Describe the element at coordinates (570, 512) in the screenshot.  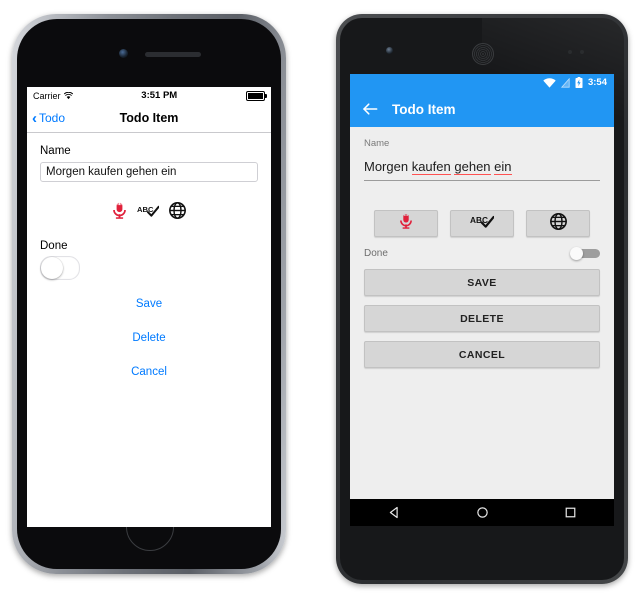
I see `recents-nav-icon` at that location.